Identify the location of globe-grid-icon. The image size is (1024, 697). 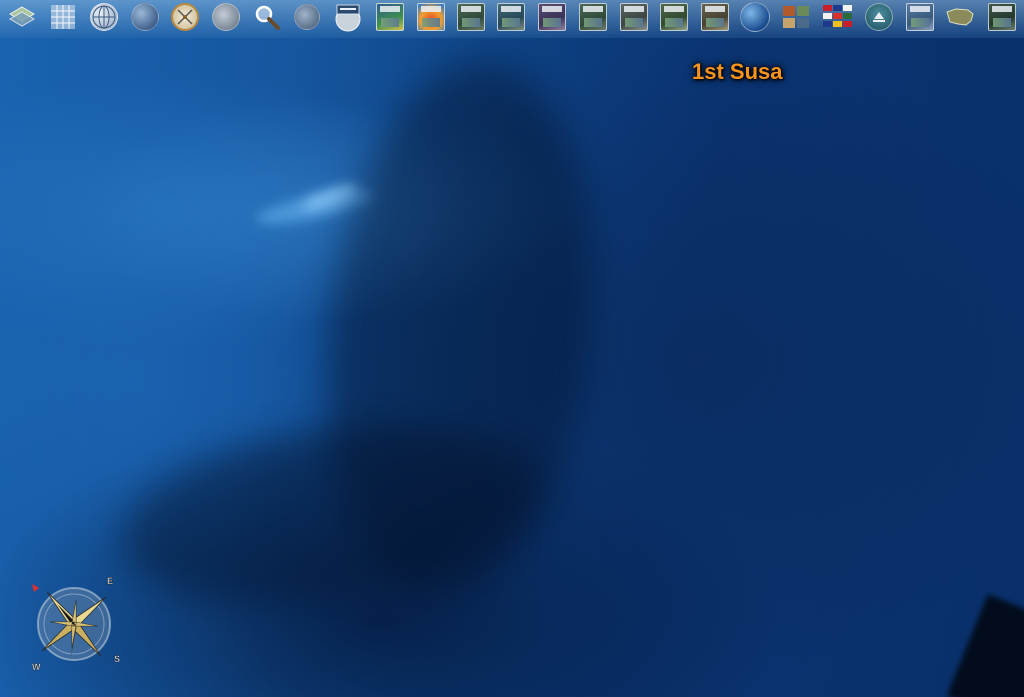
(104, 17).